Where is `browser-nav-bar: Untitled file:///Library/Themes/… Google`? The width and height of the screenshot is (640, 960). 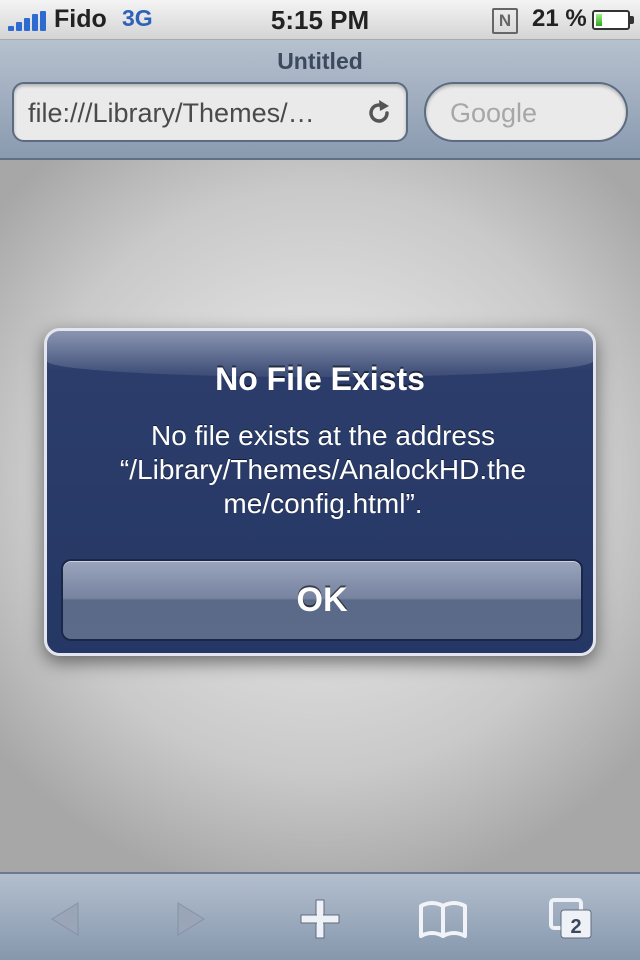 browser-nav-bar: Untitled file:///Library/Themes/… Google is located at coordinates (320, 100).